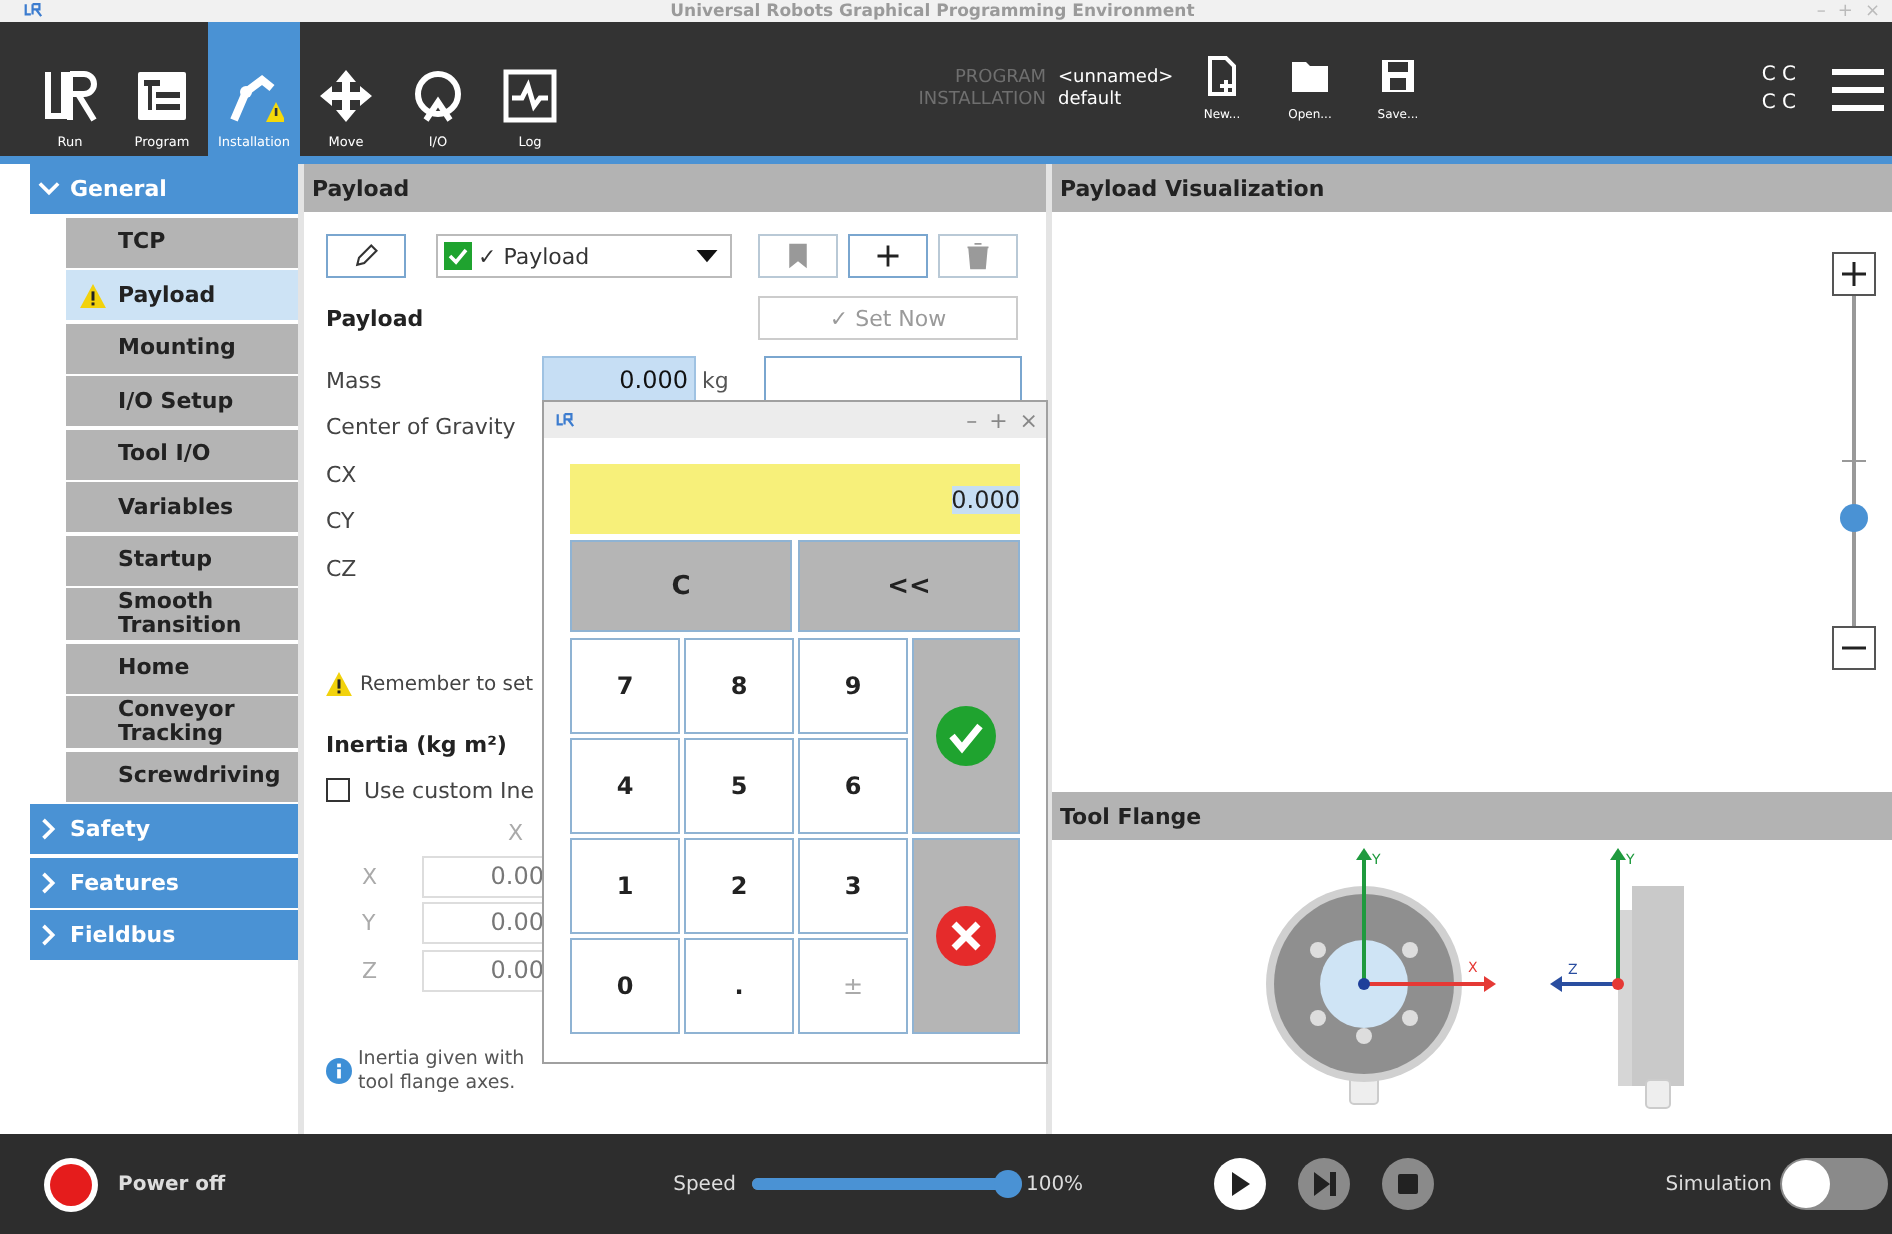  Describe the element at coordinates (182, 722) in the screenshot. I see `sidebar-item: Conveyor Tracking` at that location.